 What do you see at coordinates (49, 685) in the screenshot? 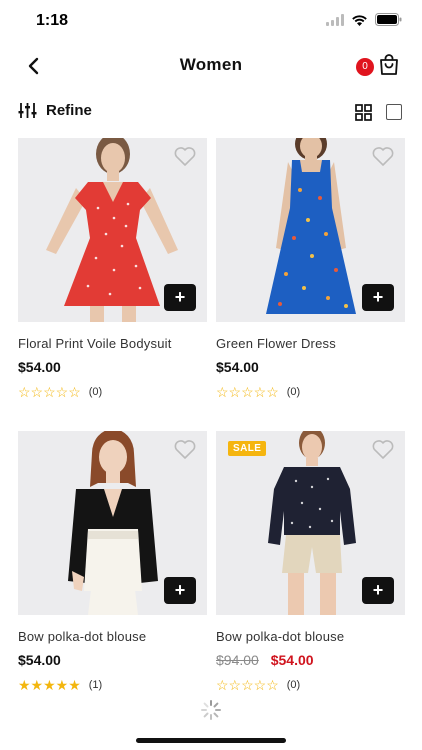
I see `rating-stars: ★★★★★` at bounding box center [49, 685].